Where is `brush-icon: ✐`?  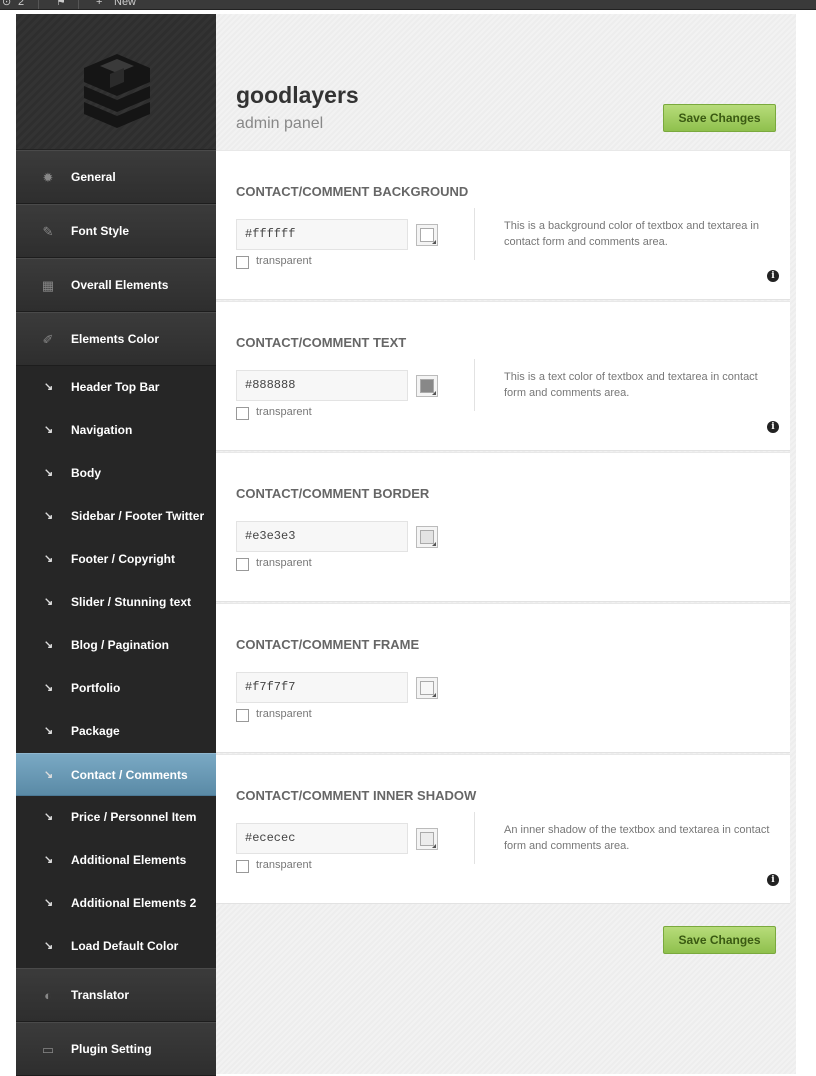 brush-icon: ✐ is located at coordinates (48, 339).